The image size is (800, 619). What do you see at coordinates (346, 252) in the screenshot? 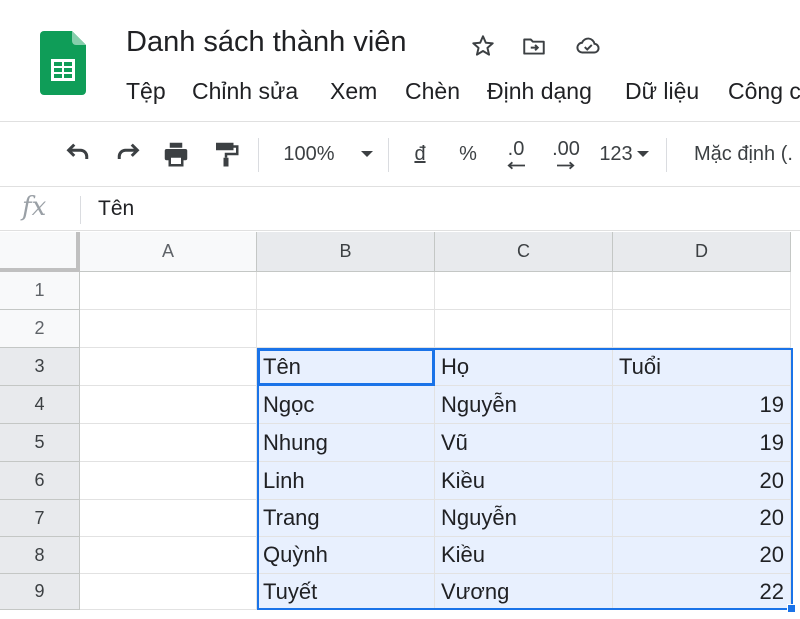
I see `column-header-b: B` at bounding box center [346, 252].